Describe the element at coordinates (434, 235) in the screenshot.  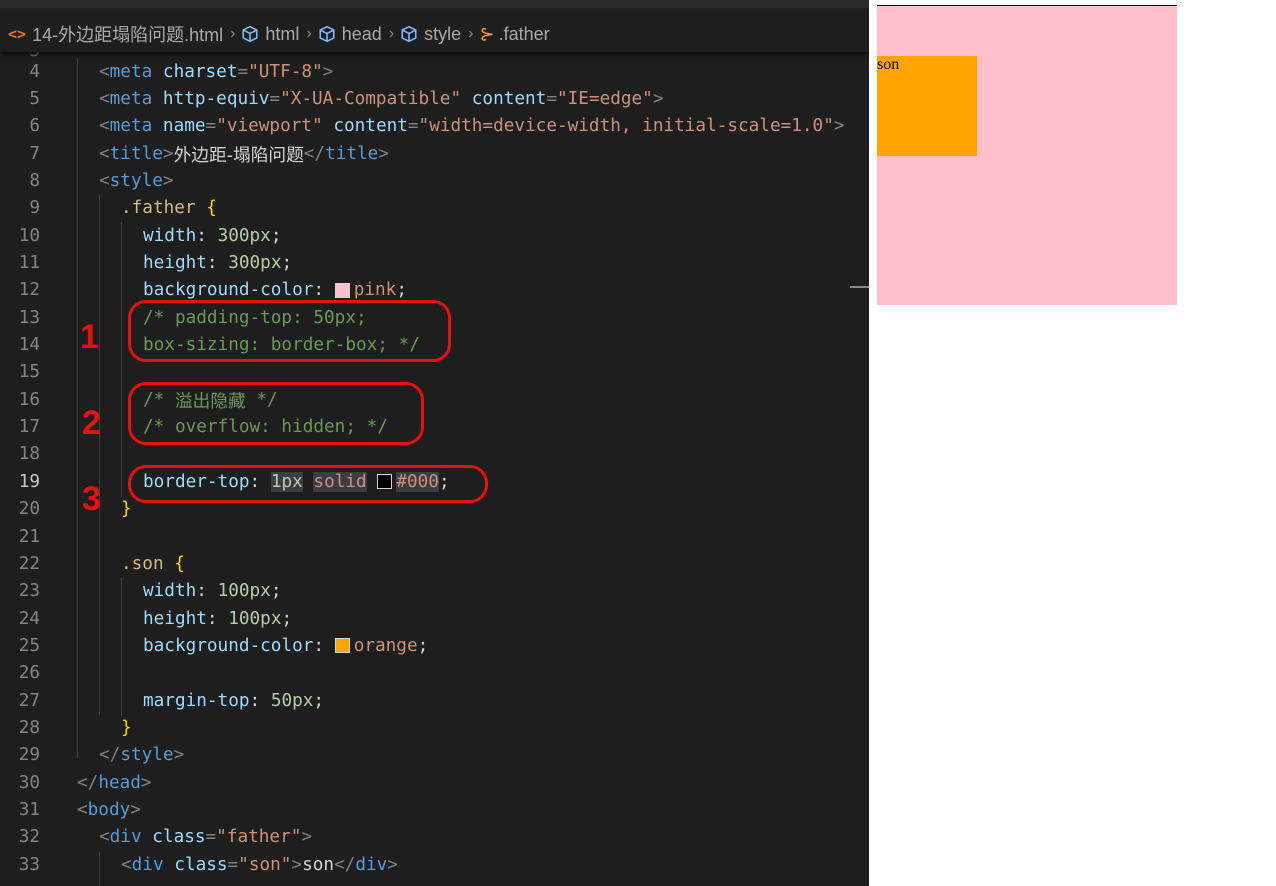
I see `code-line: 10 width: 300px;` at that location.